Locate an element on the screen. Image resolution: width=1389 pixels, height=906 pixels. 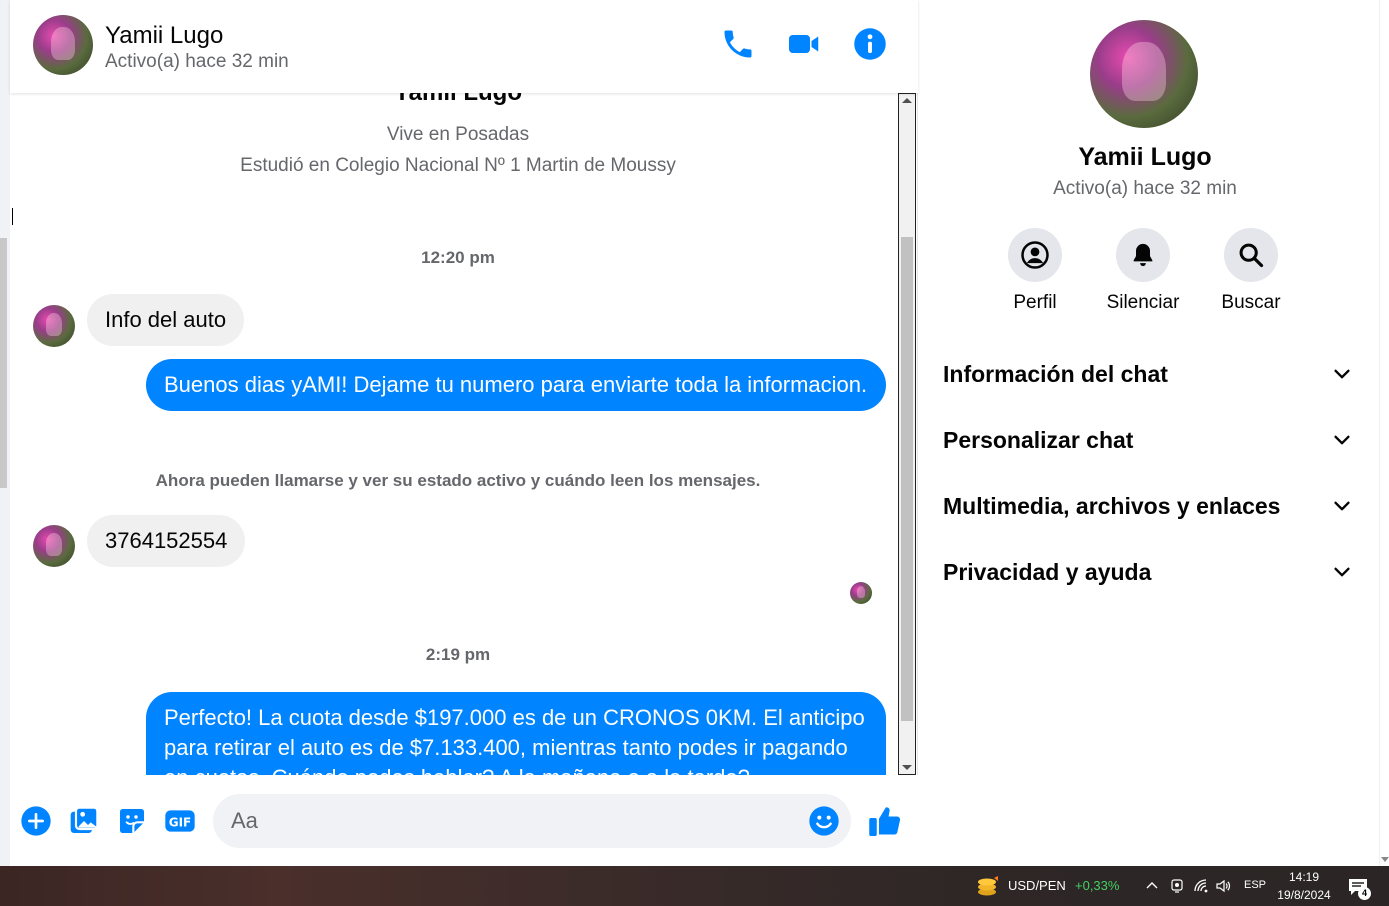
section-media-files-links: Multimedia, archivos y enlaces is located at coordinates (1148, 506).